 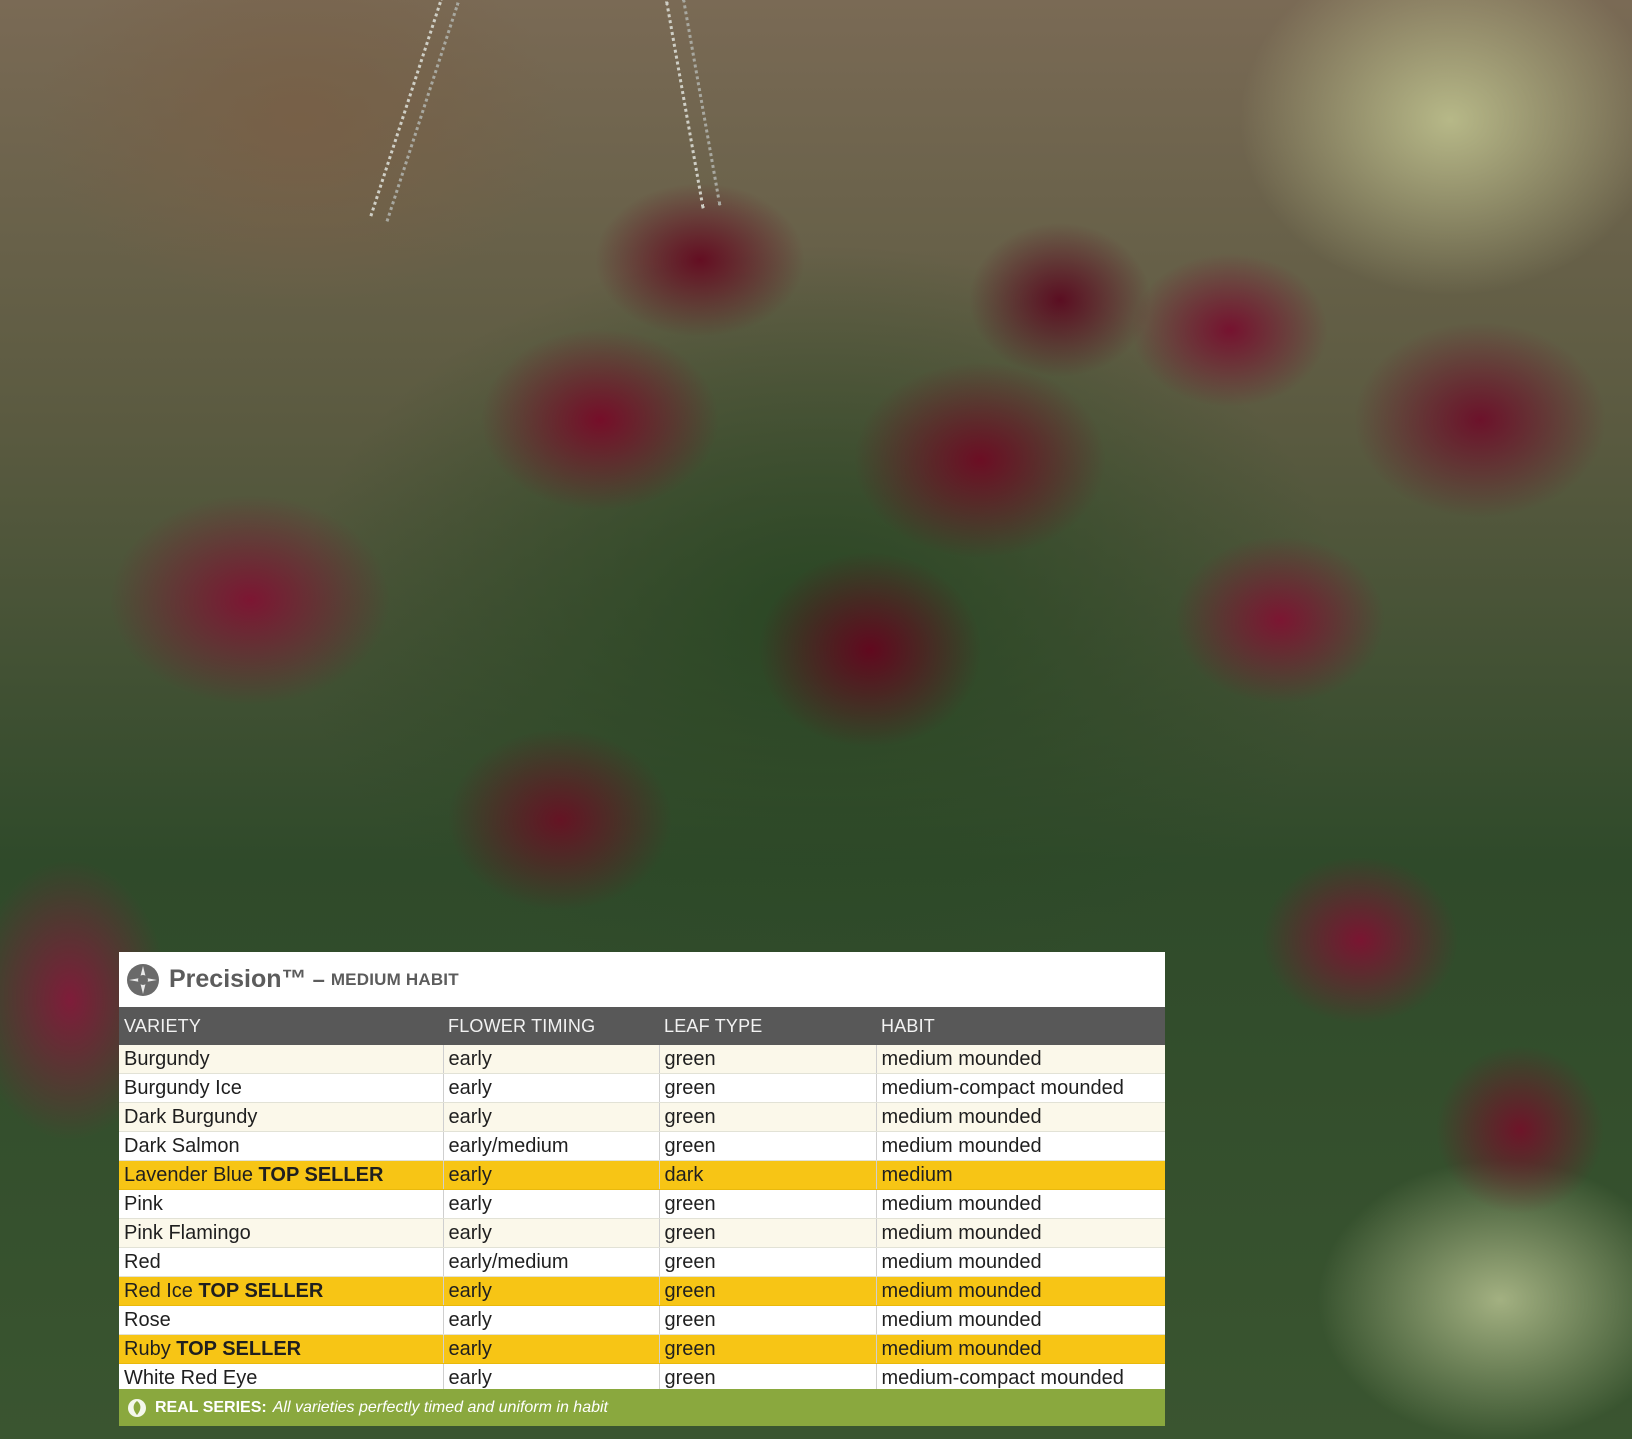 I want to click on column-header-leaf-type: LEAF TYPE, so click(x=767, y=1026).